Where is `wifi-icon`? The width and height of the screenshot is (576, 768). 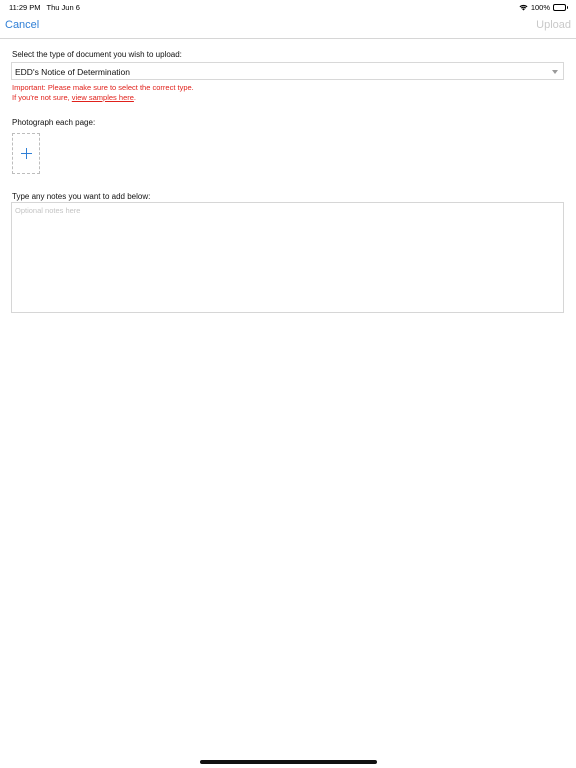 wifi-icon is located at coordinates (523, 7).